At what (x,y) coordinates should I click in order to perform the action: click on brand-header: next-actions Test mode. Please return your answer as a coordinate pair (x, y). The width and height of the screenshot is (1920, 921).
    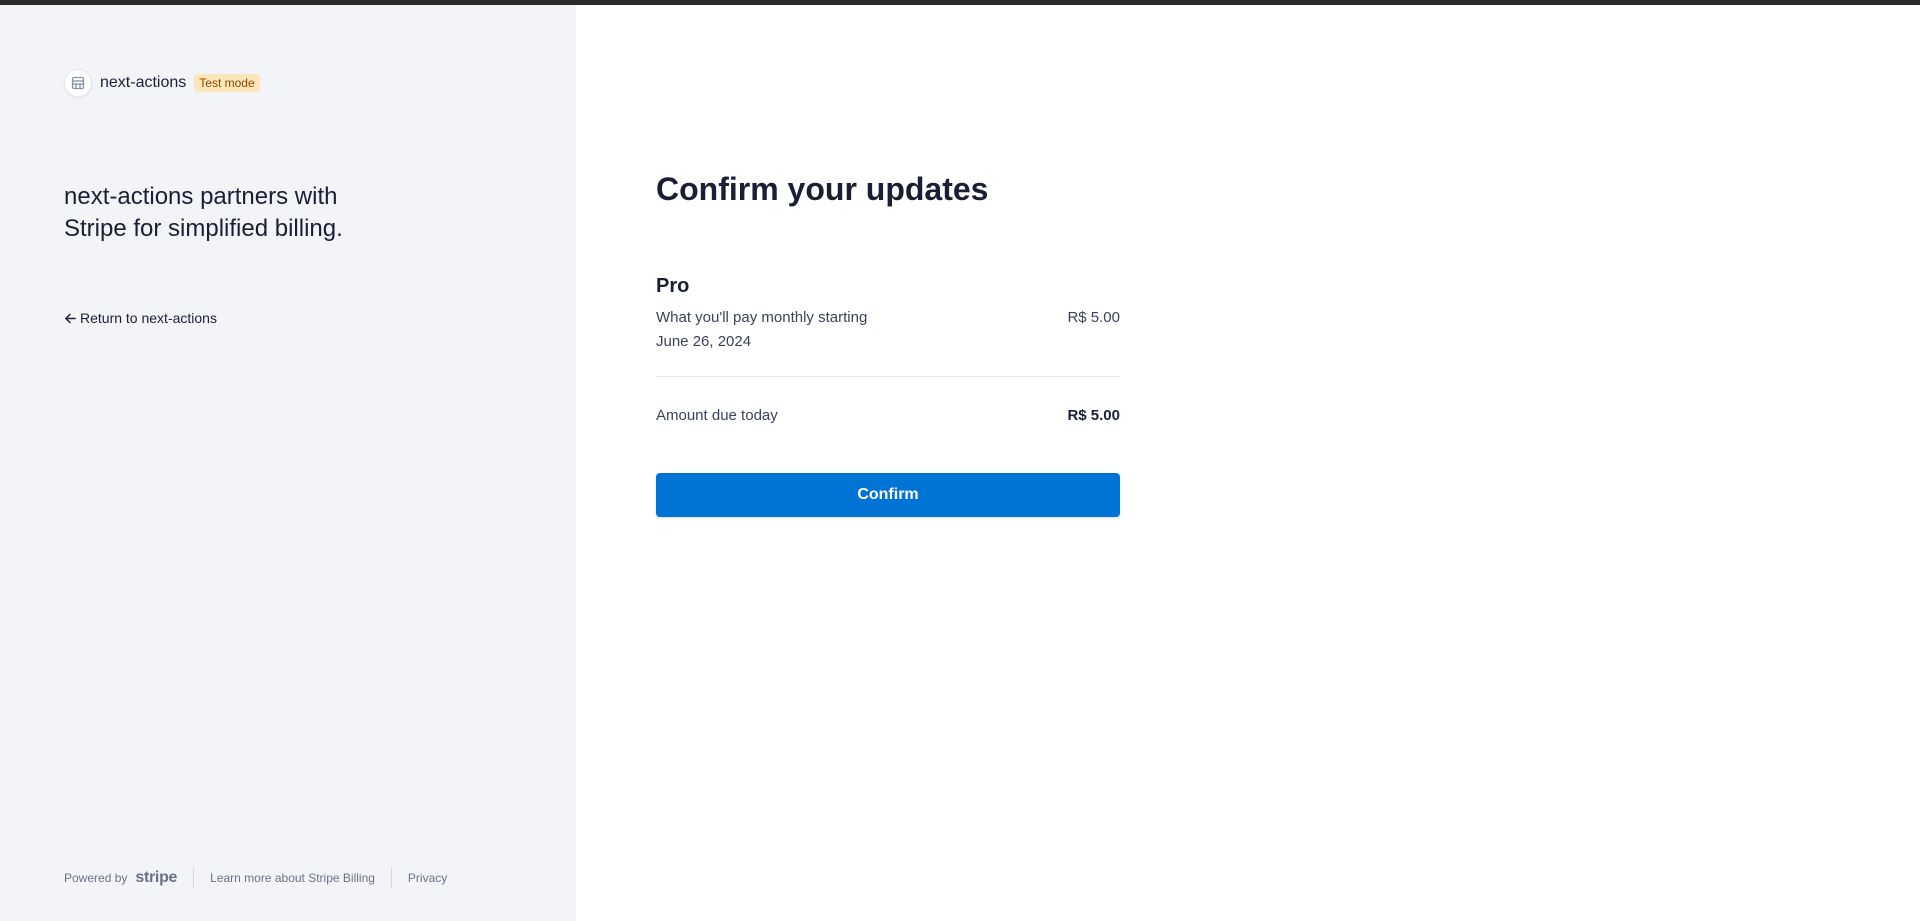
    Looking at the image, I should click on (162, 83).